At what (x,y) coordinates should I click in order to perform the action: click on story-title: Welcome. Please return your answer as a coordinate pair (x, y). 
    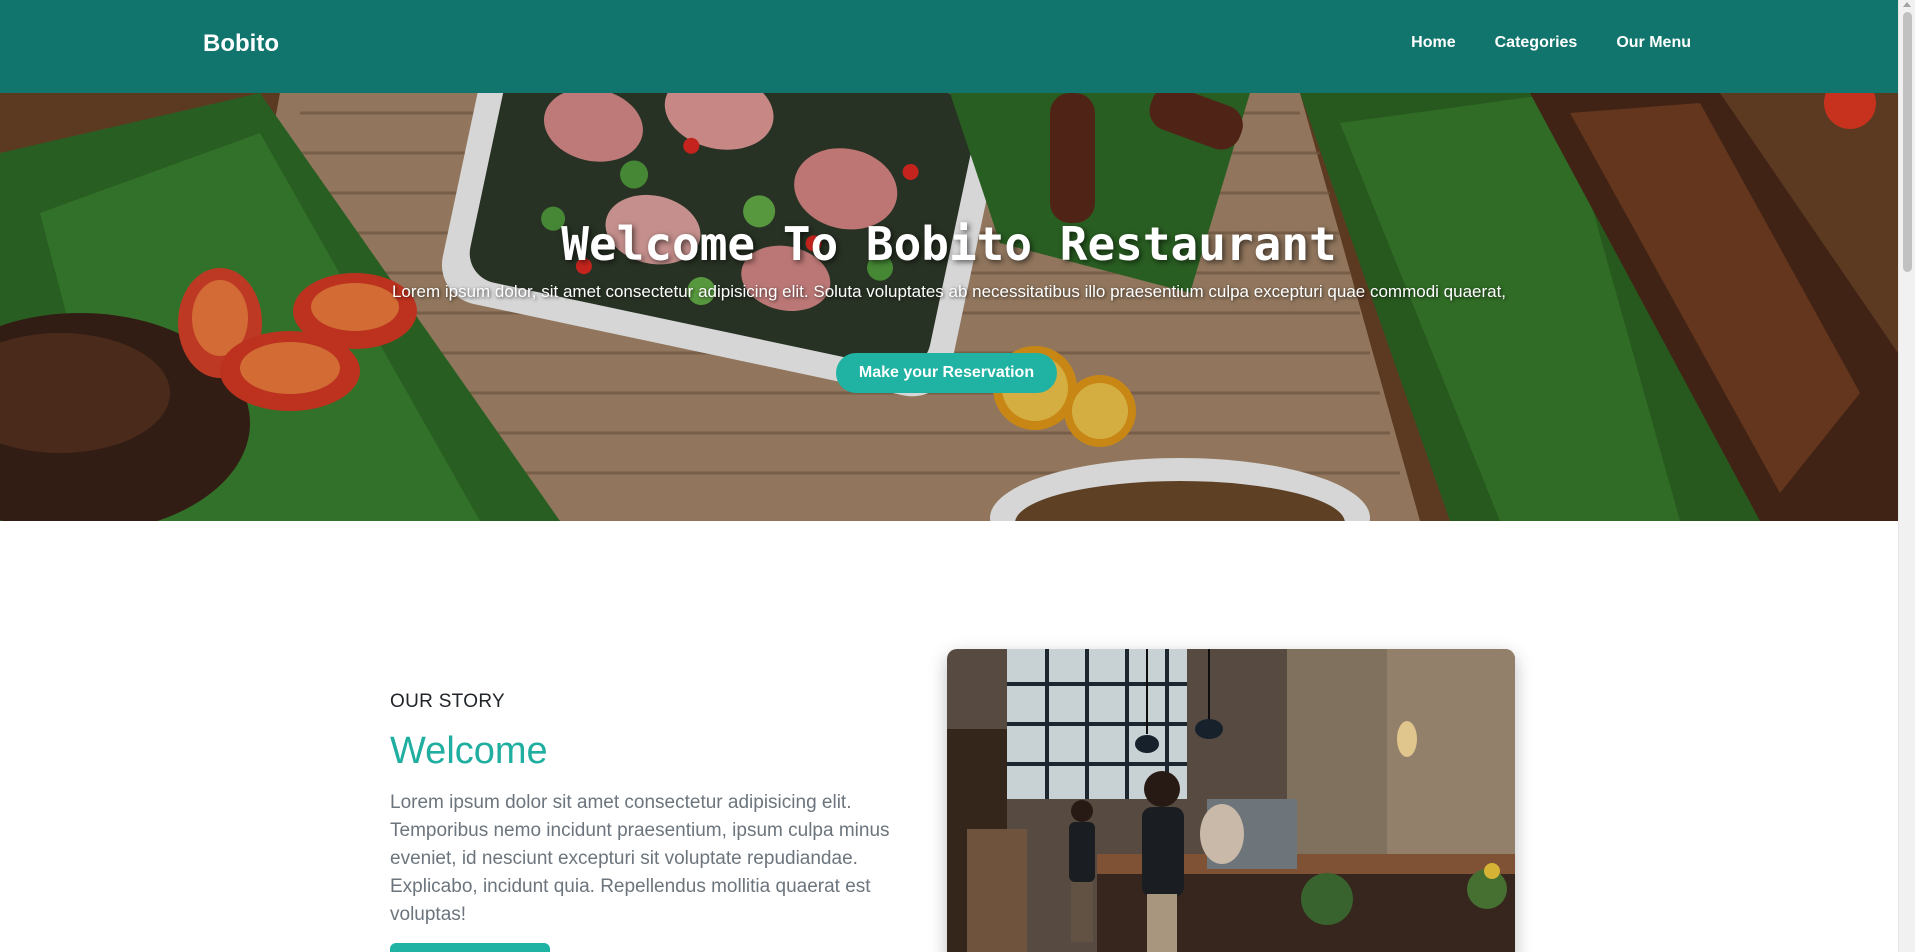
    Looking at the image, I should click on (469, 751).